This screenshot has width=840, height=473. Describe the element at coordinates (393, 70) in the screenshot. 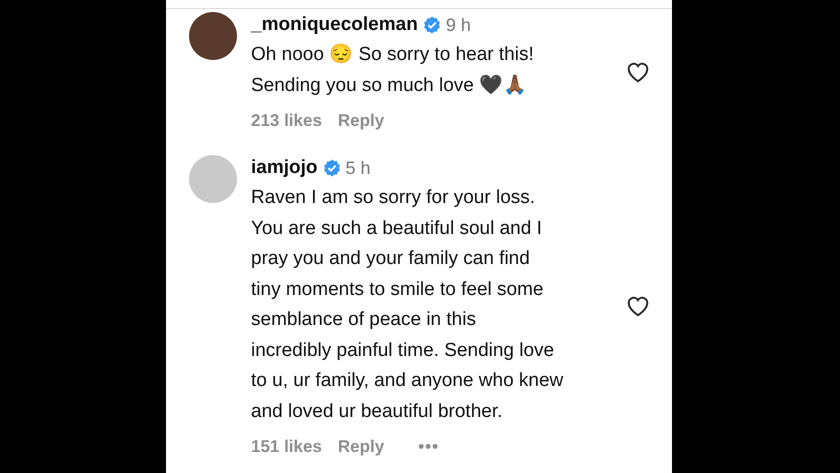

I see `comment-text: Oh nooo 😔 So sorry to hear this! Sending you so much love 🖤🙏🏾` at that location.